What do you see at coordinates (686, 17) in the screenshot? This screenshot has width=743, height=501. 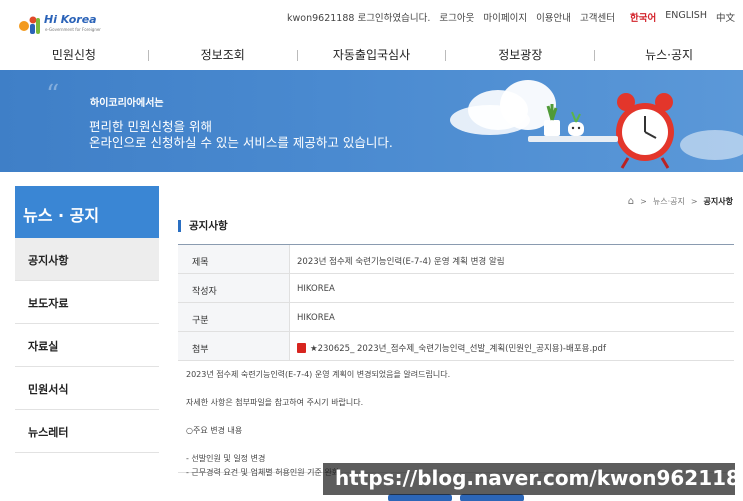 I see `lang-english: ENGLISH` at bounding box center [686, 17].